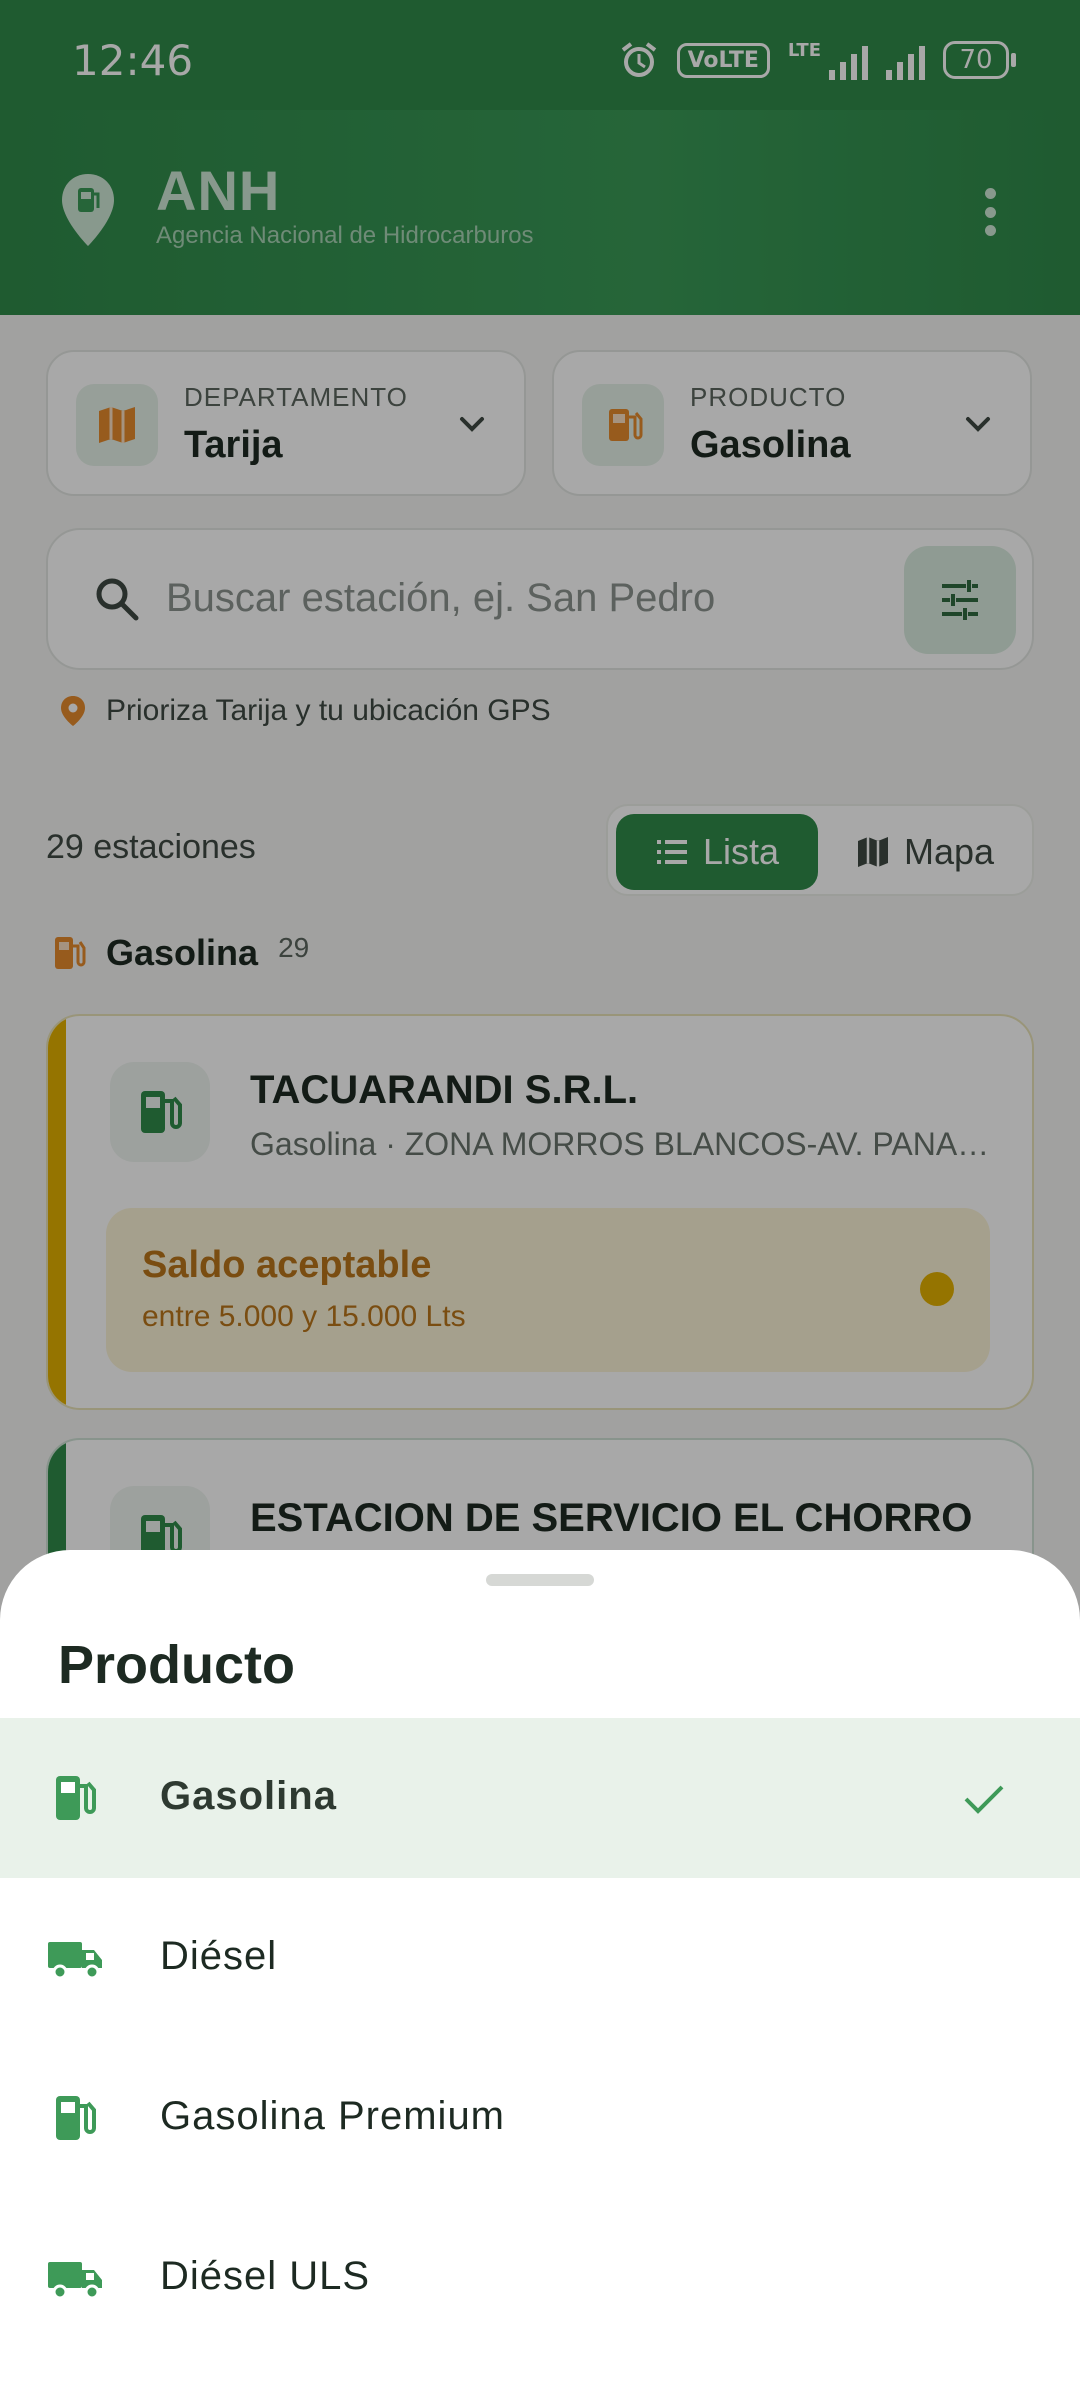  Describe the element at coordinates (540, 2278) in the screenshot. I see `product-option-diesel-uls: Diésel ULS` at that location.